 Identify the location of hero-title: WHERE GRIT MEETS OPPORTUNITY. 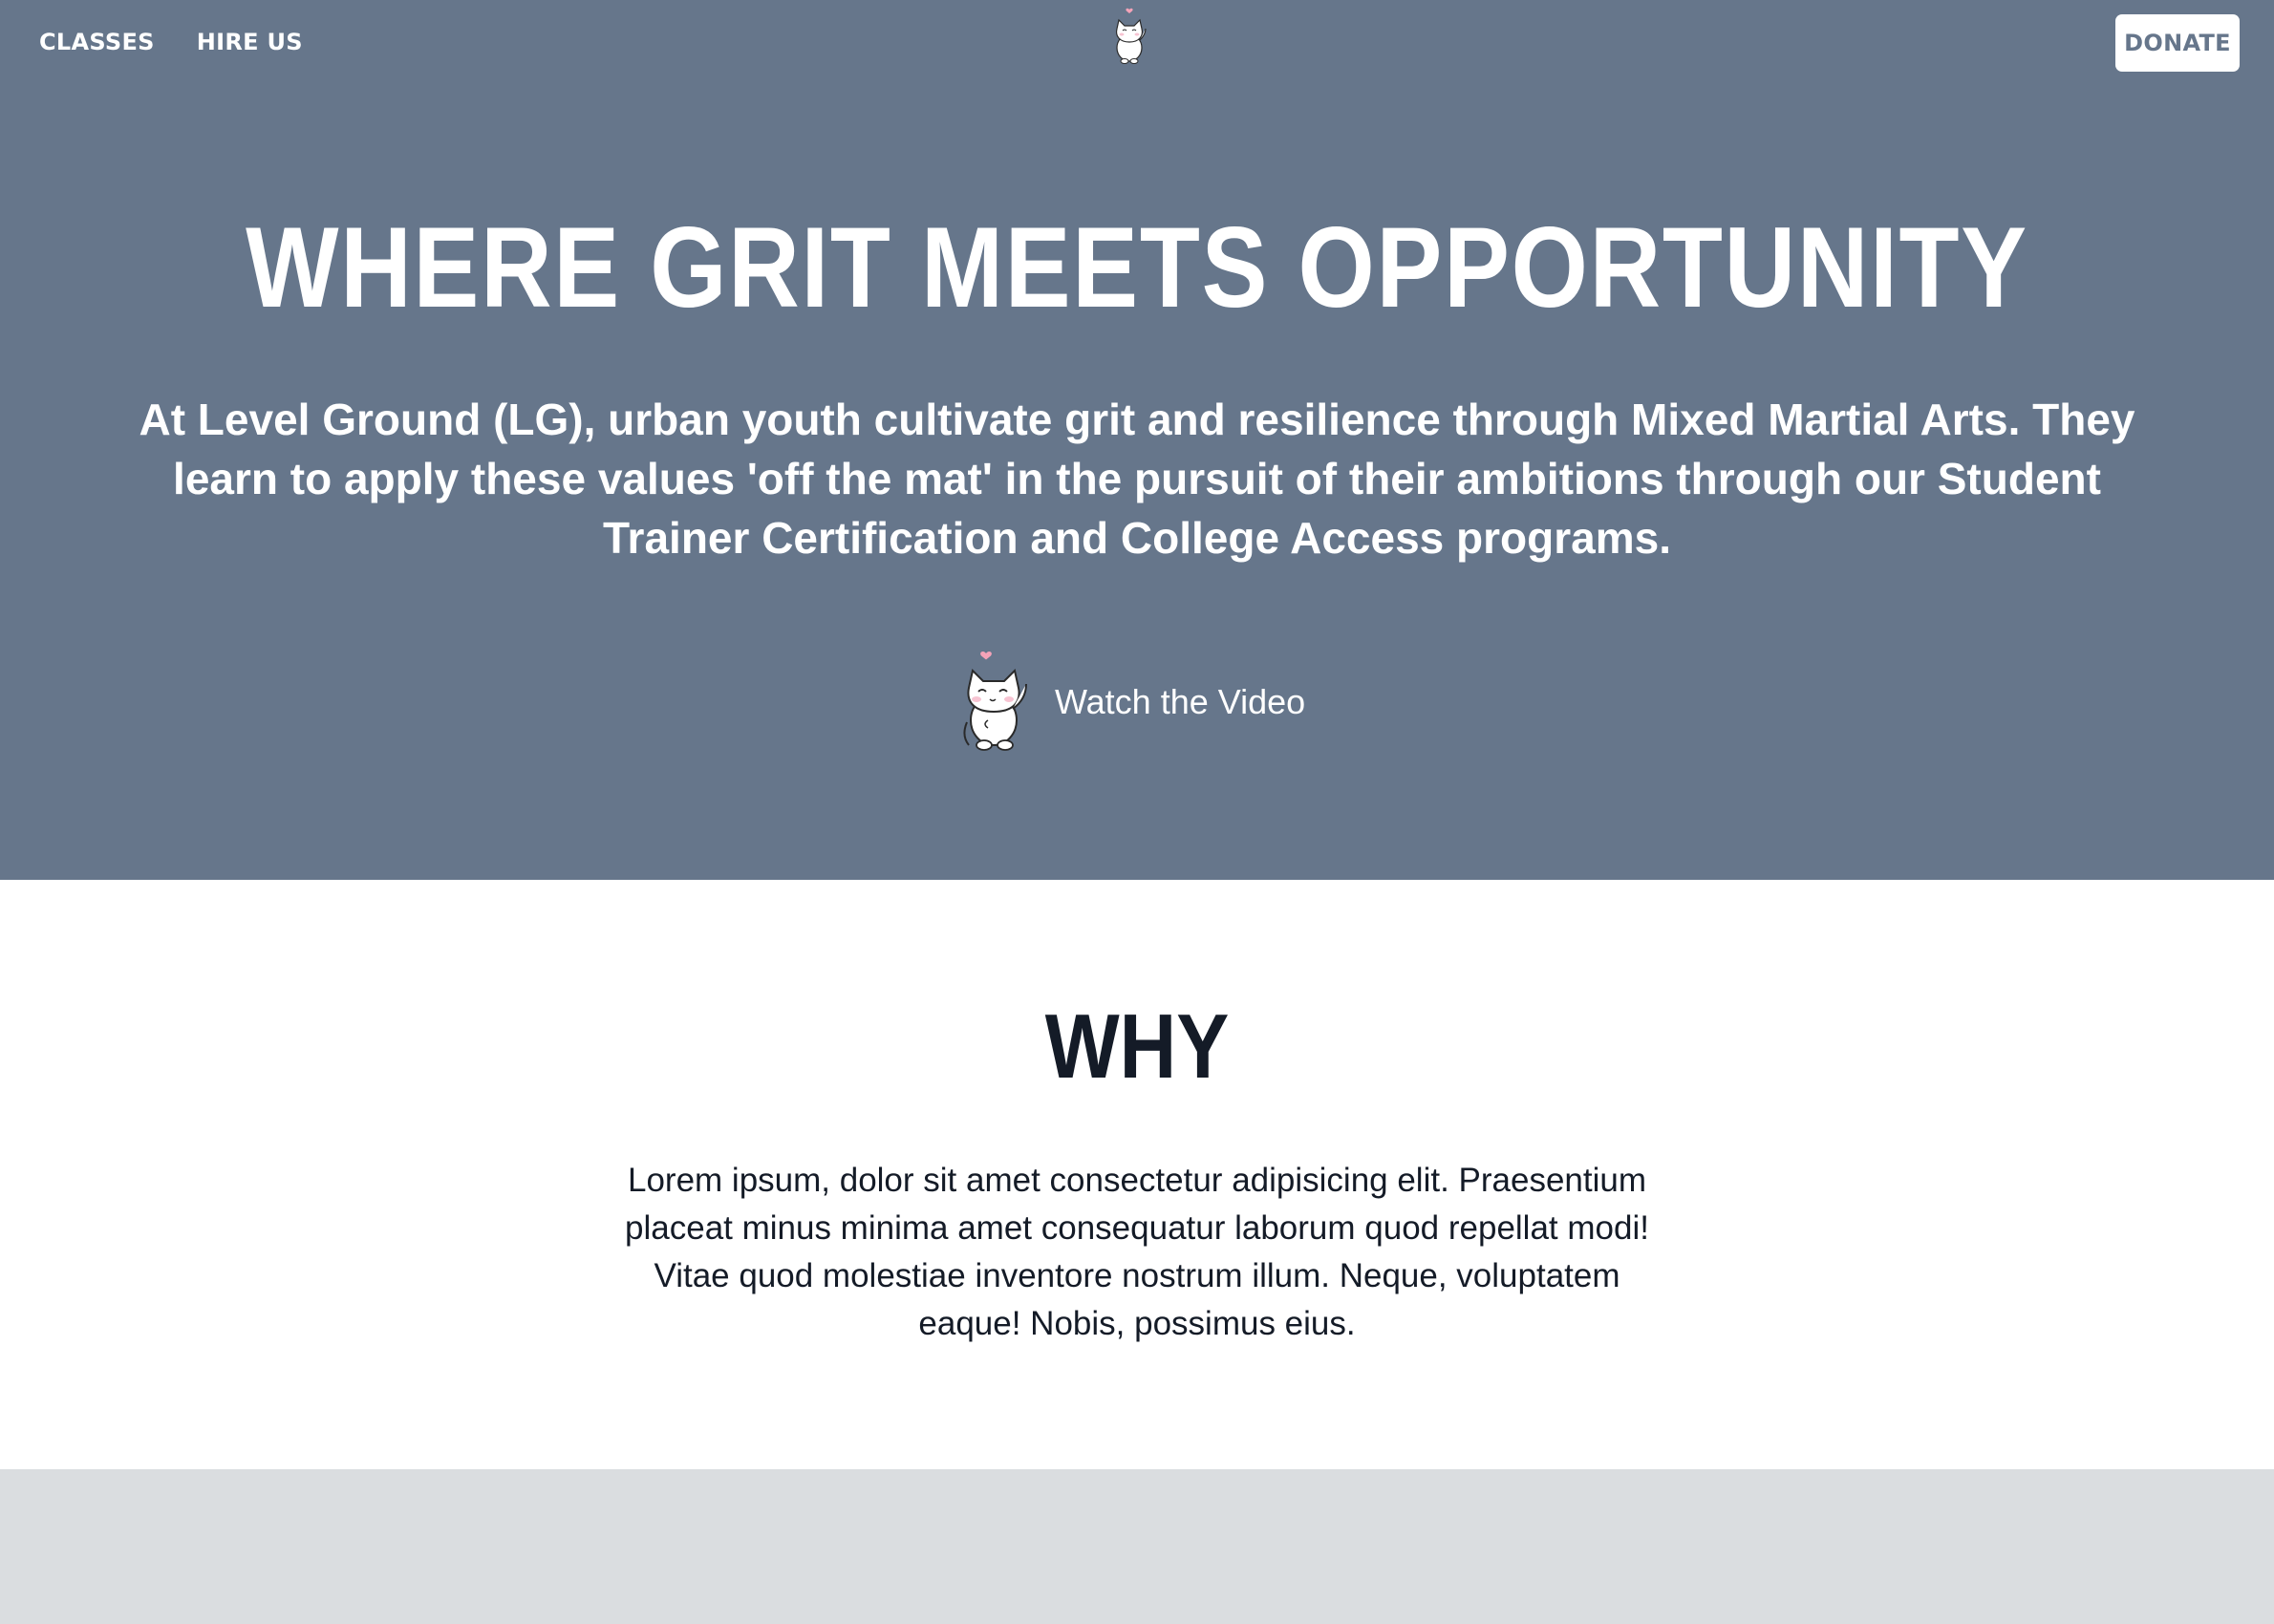
(1137, 267).